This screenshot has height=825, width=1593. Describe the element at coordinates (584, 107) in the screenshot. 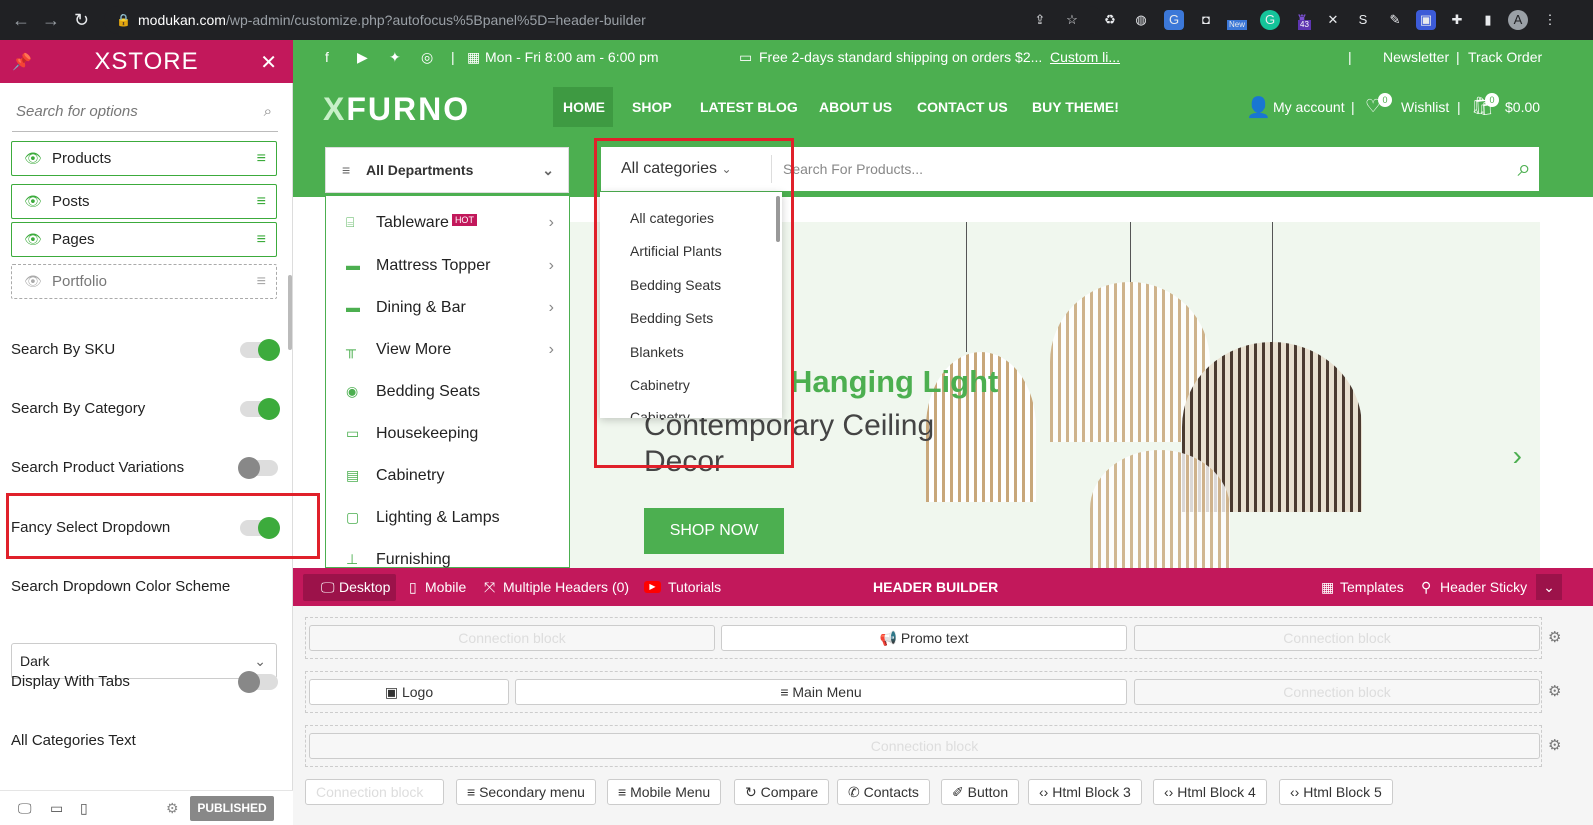

I see `menu-home: HOME` at that location.